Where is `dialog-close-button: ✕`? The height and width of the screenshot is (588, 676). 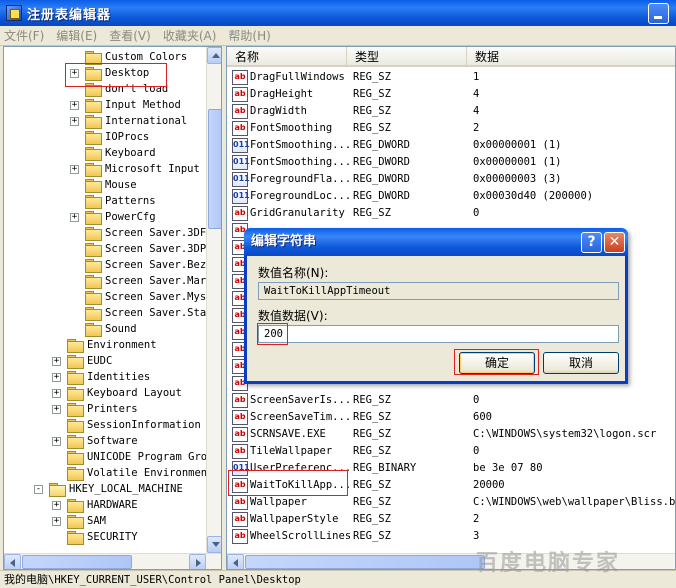 dialog-close-button: ✕ is located at coordinates (614, 242).